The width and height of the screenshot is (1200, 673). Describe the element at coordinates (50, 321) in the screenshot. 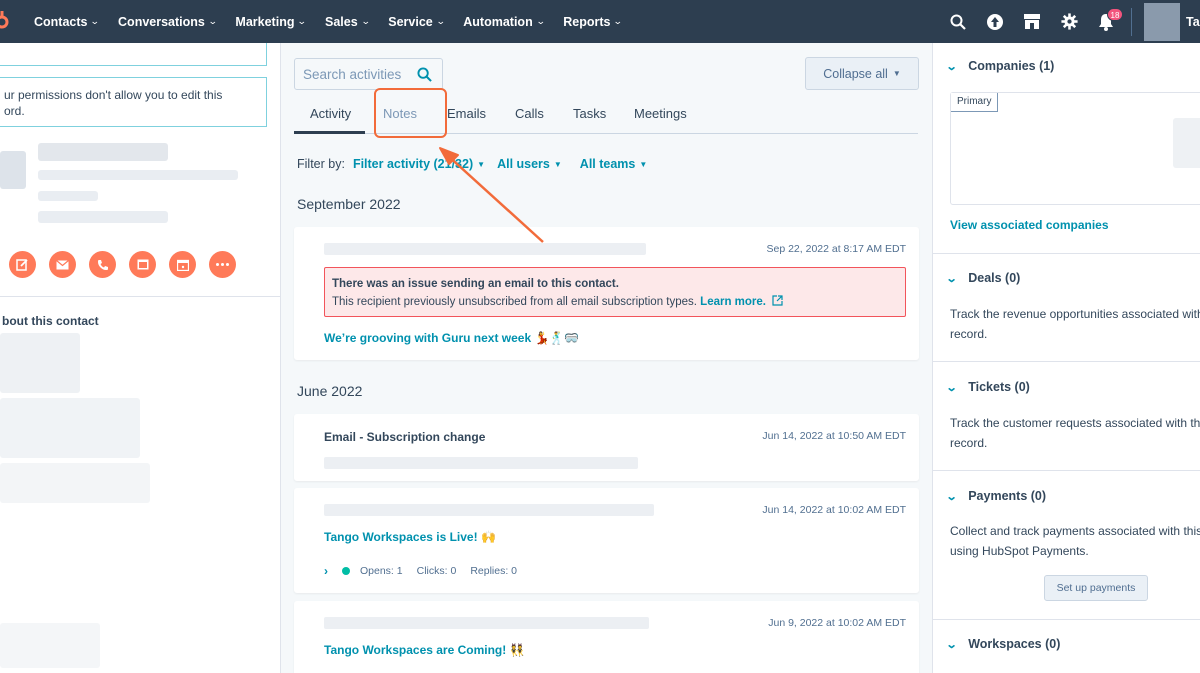

I see `about-contact-title: bout this contact` at that location.